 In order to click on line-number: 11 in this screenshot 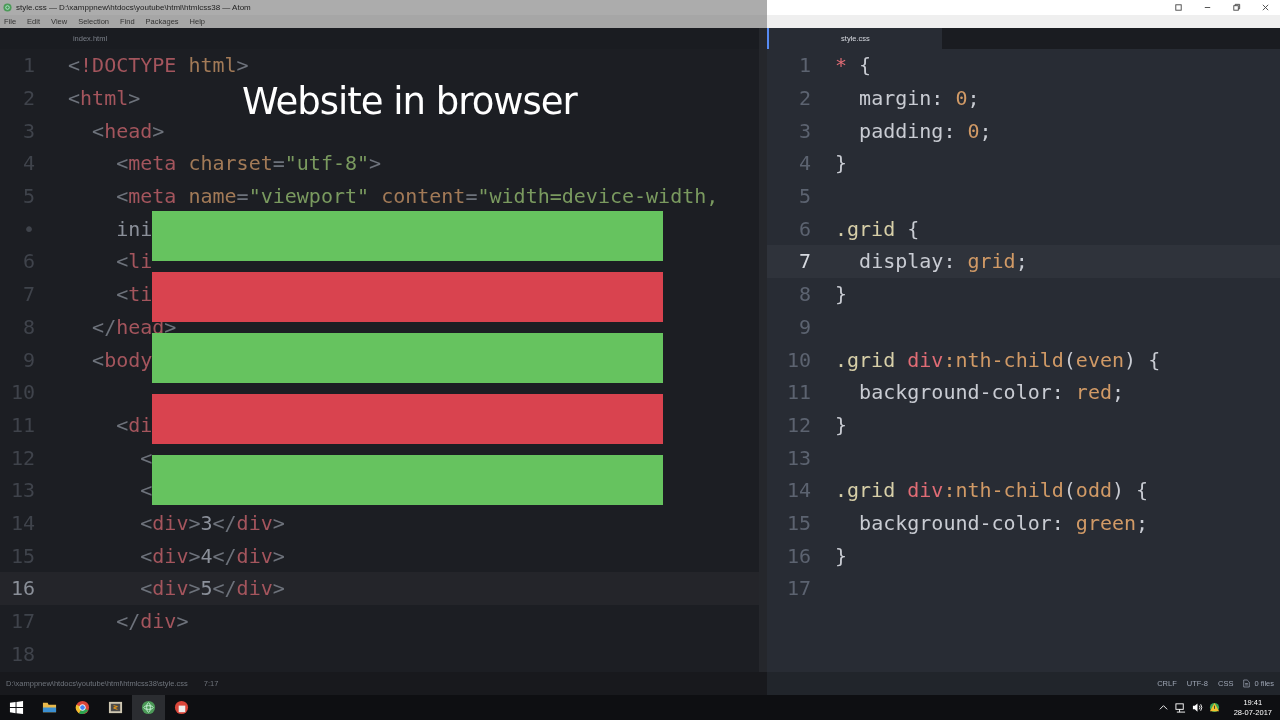, I will do `click(798, 392)`.